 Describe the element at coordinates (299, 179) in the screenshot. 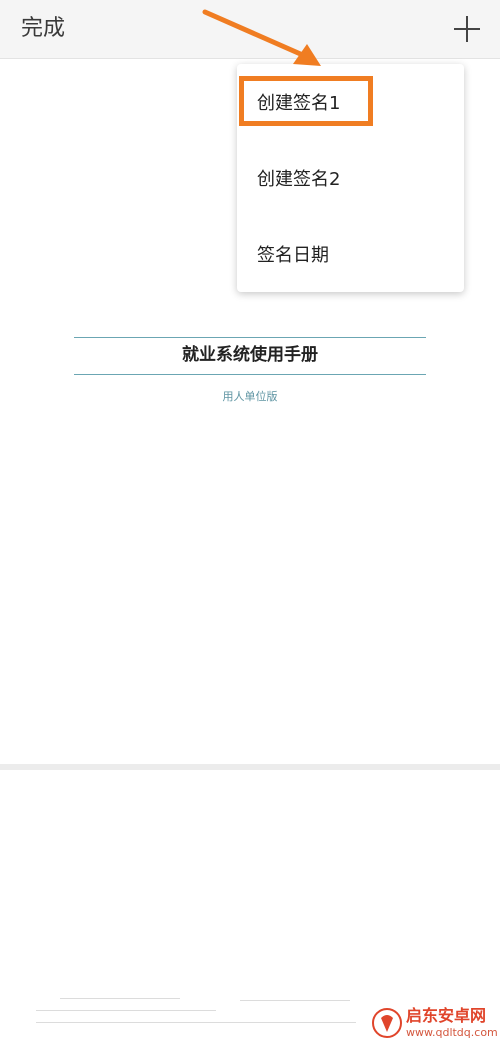

I see `menu-item-label: 创建签名2` at that location.